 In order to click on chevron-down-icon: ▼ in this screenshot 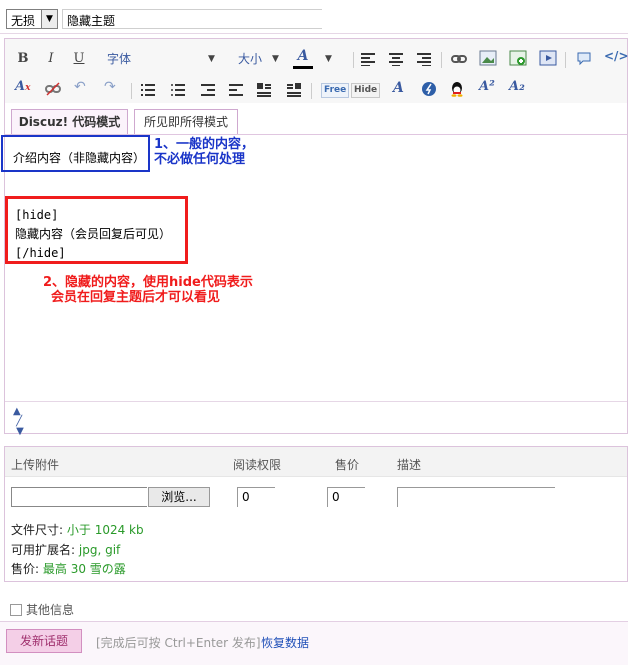, I will do `click(49, 19)`.